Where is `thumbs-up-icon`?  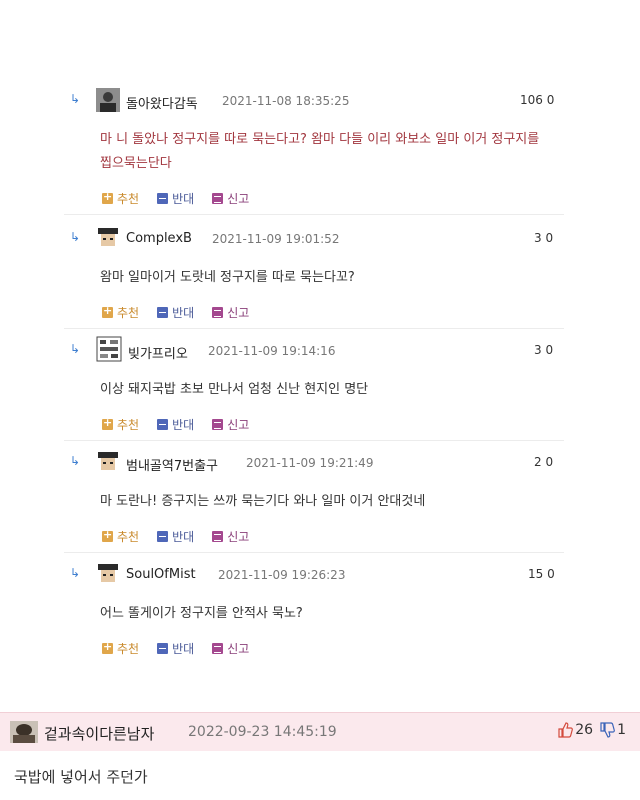 thumbs-up-icon is located at coordinates (565, 730).